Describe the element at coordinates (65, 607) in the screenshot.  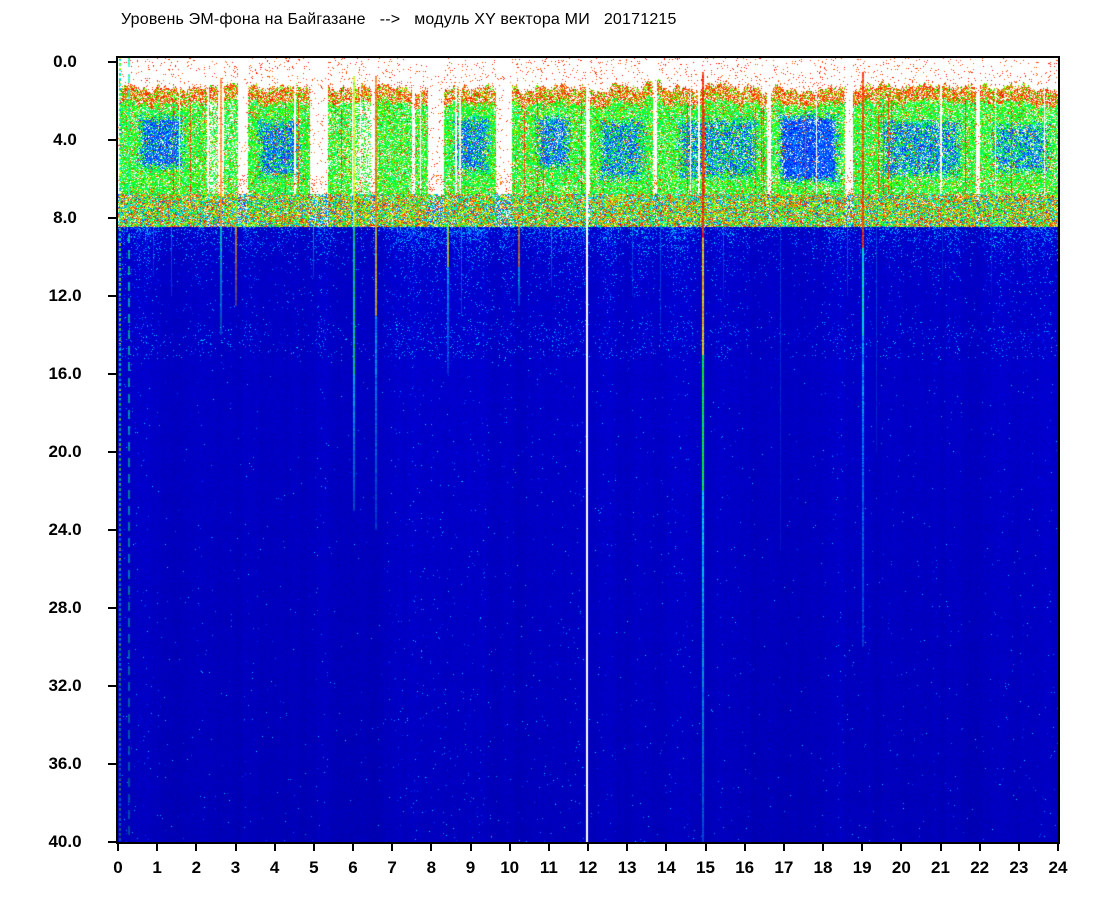
I see `y-tick-label: 28.0` at that location.